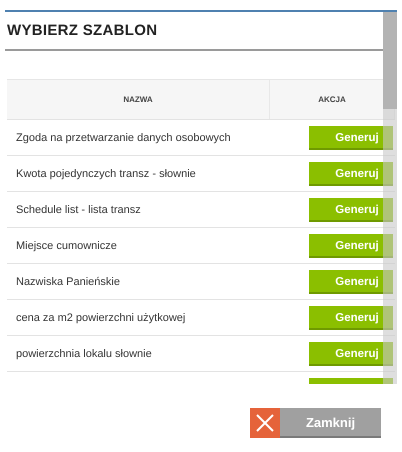  What do you see at coordinates (66, 246) in the screenshot?
I see `template-name: Miejsce cumownicze` at bounding box center [66, 246].